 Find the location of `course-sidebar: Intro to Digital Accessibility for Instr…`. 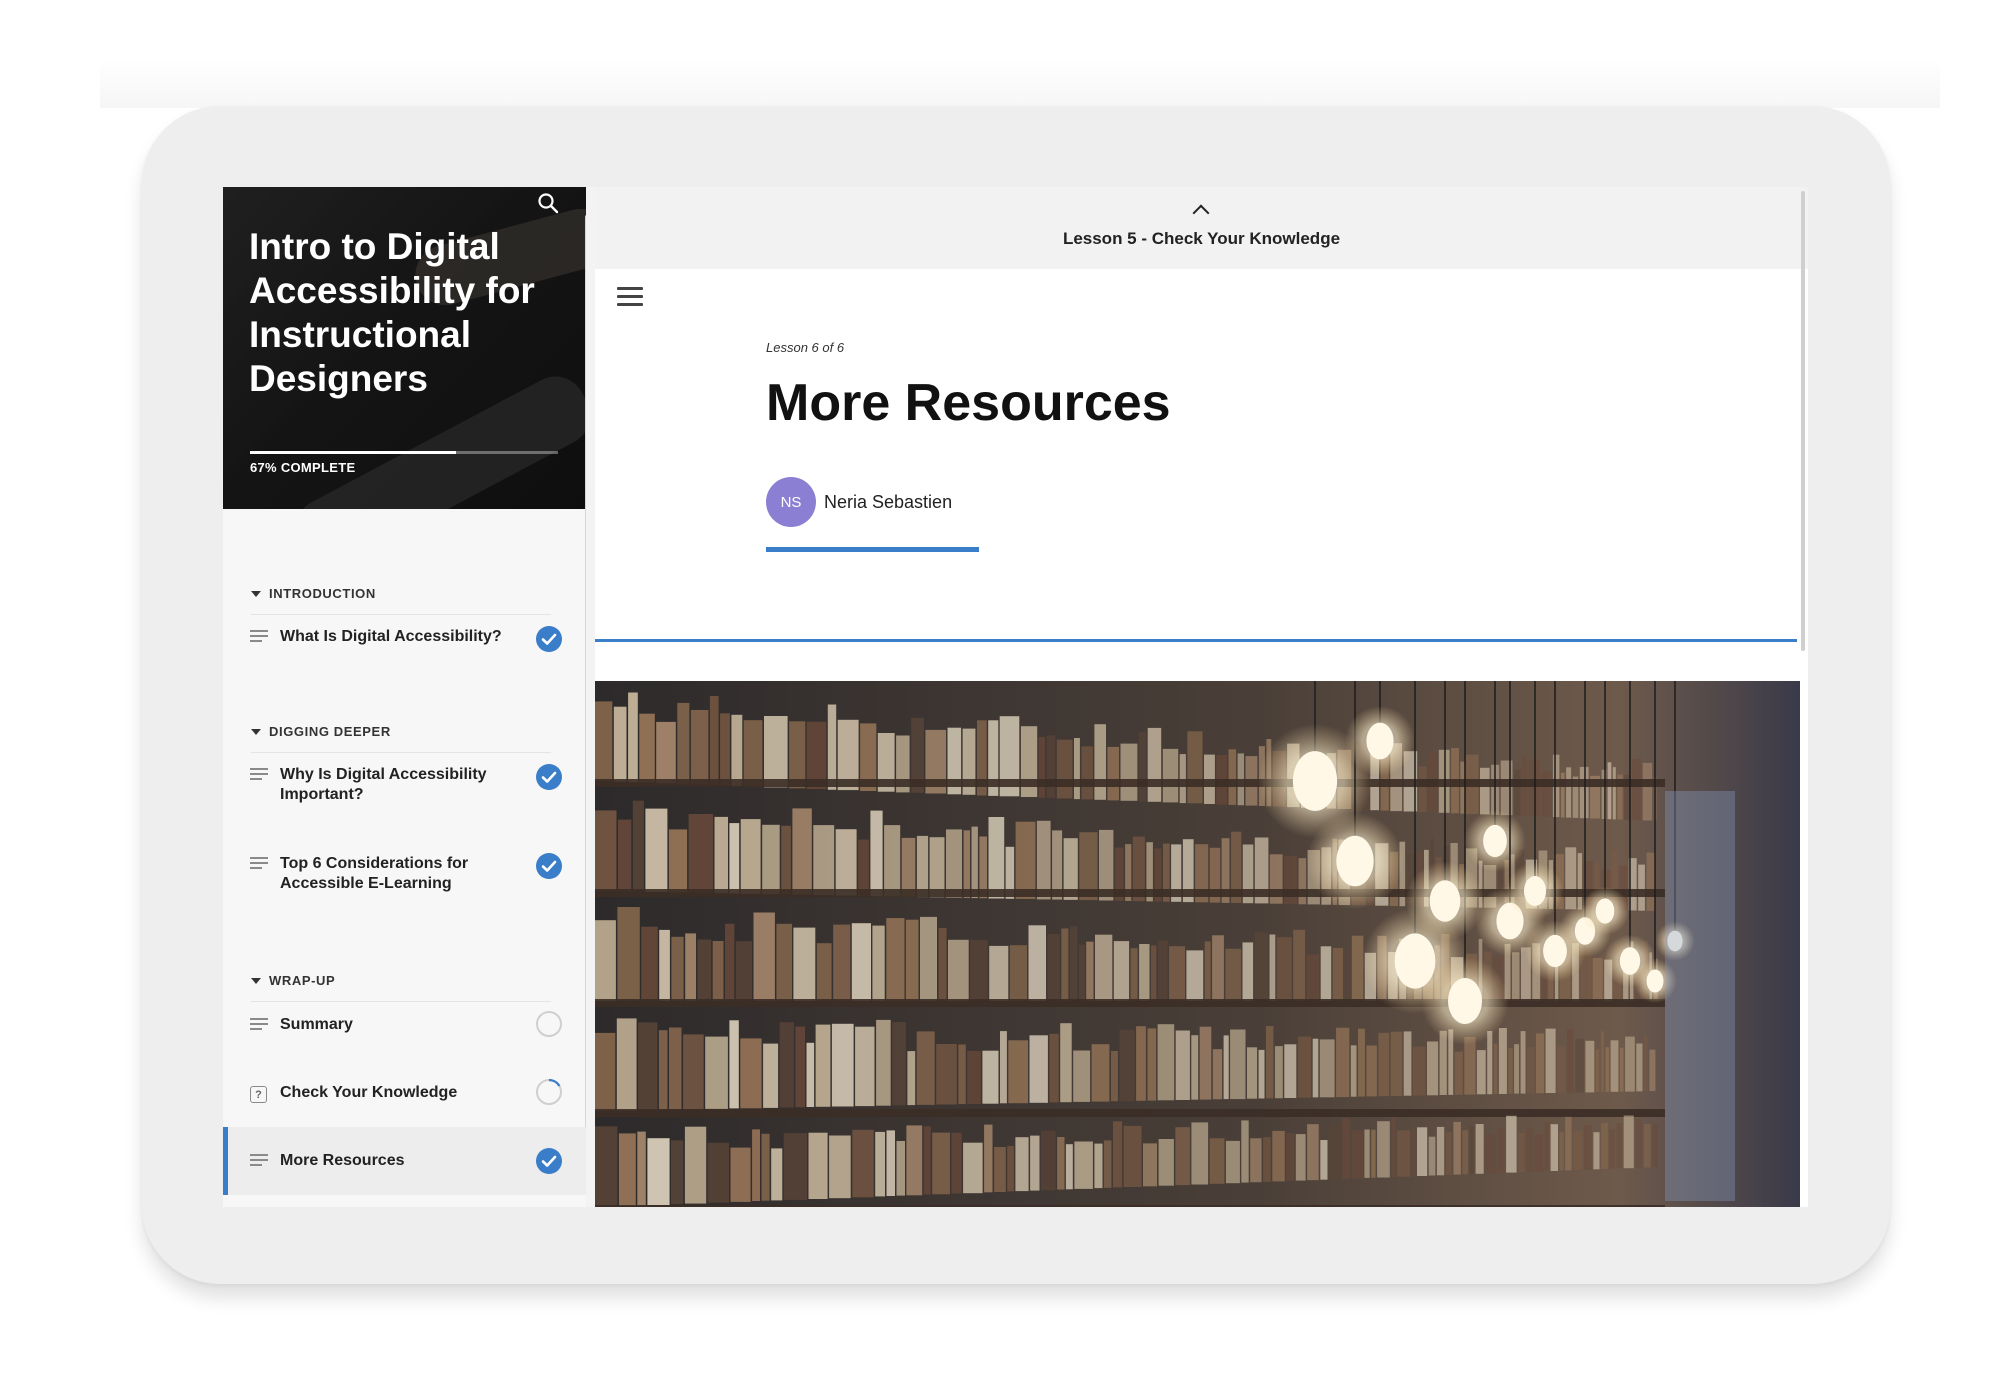

course-sidebar: Intro to Digital Accessibility for Instr… is located at coordinates (404, 697).